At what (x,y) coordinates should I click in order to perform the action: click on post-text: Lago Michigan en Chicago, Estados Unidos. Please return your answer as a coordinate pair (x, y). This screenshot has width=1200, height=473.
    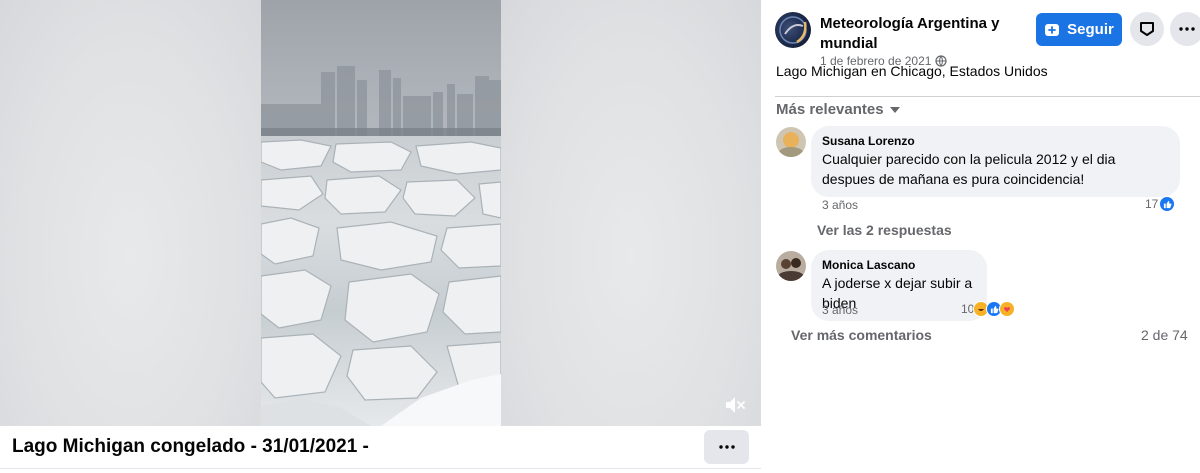
    Looking at the image, I should click on (912, 71).